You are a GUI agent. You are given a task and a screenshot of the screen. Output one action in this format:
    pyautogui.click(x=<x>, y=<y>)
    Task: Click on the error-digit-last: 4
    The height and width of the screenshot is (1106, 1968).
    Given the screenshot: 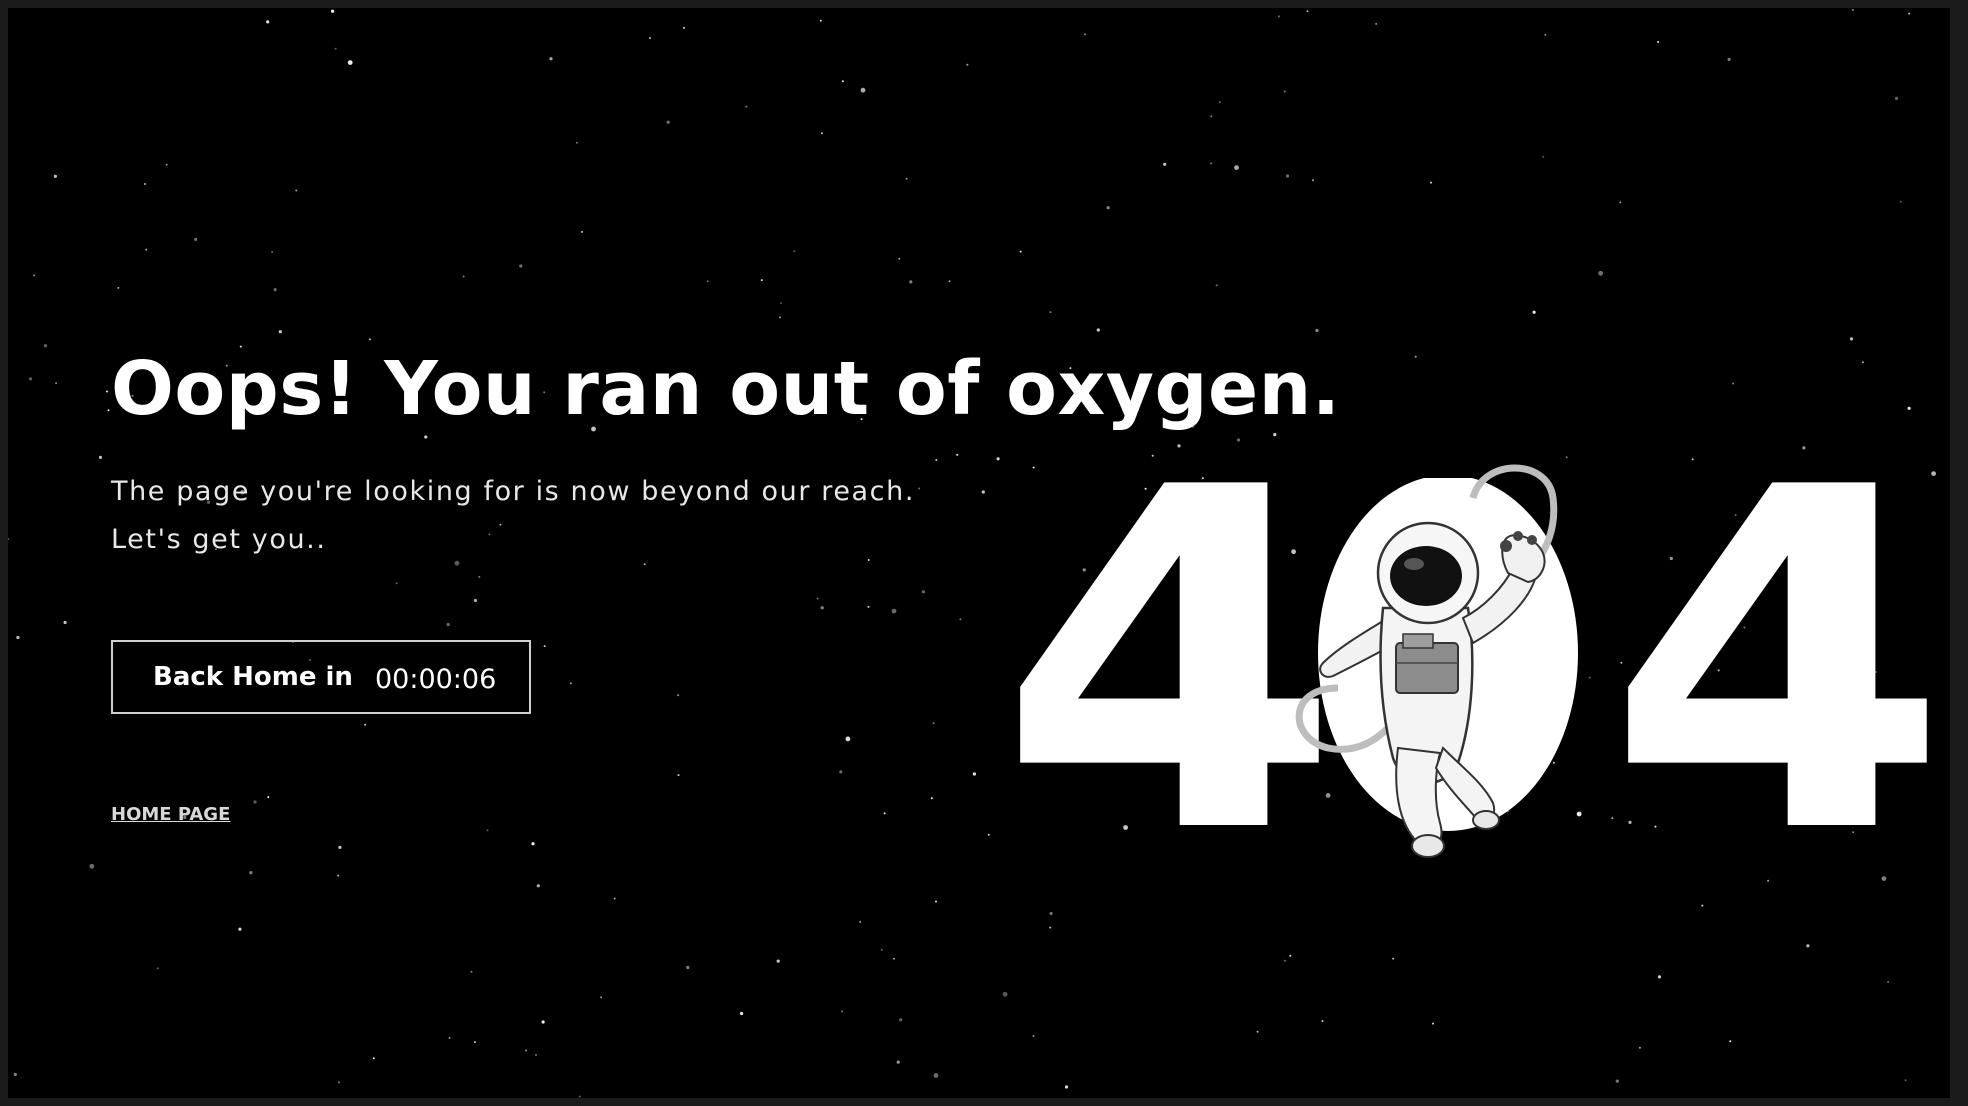 What is the action you would take?
    pyautogui.click(x=1778, y=662)
    